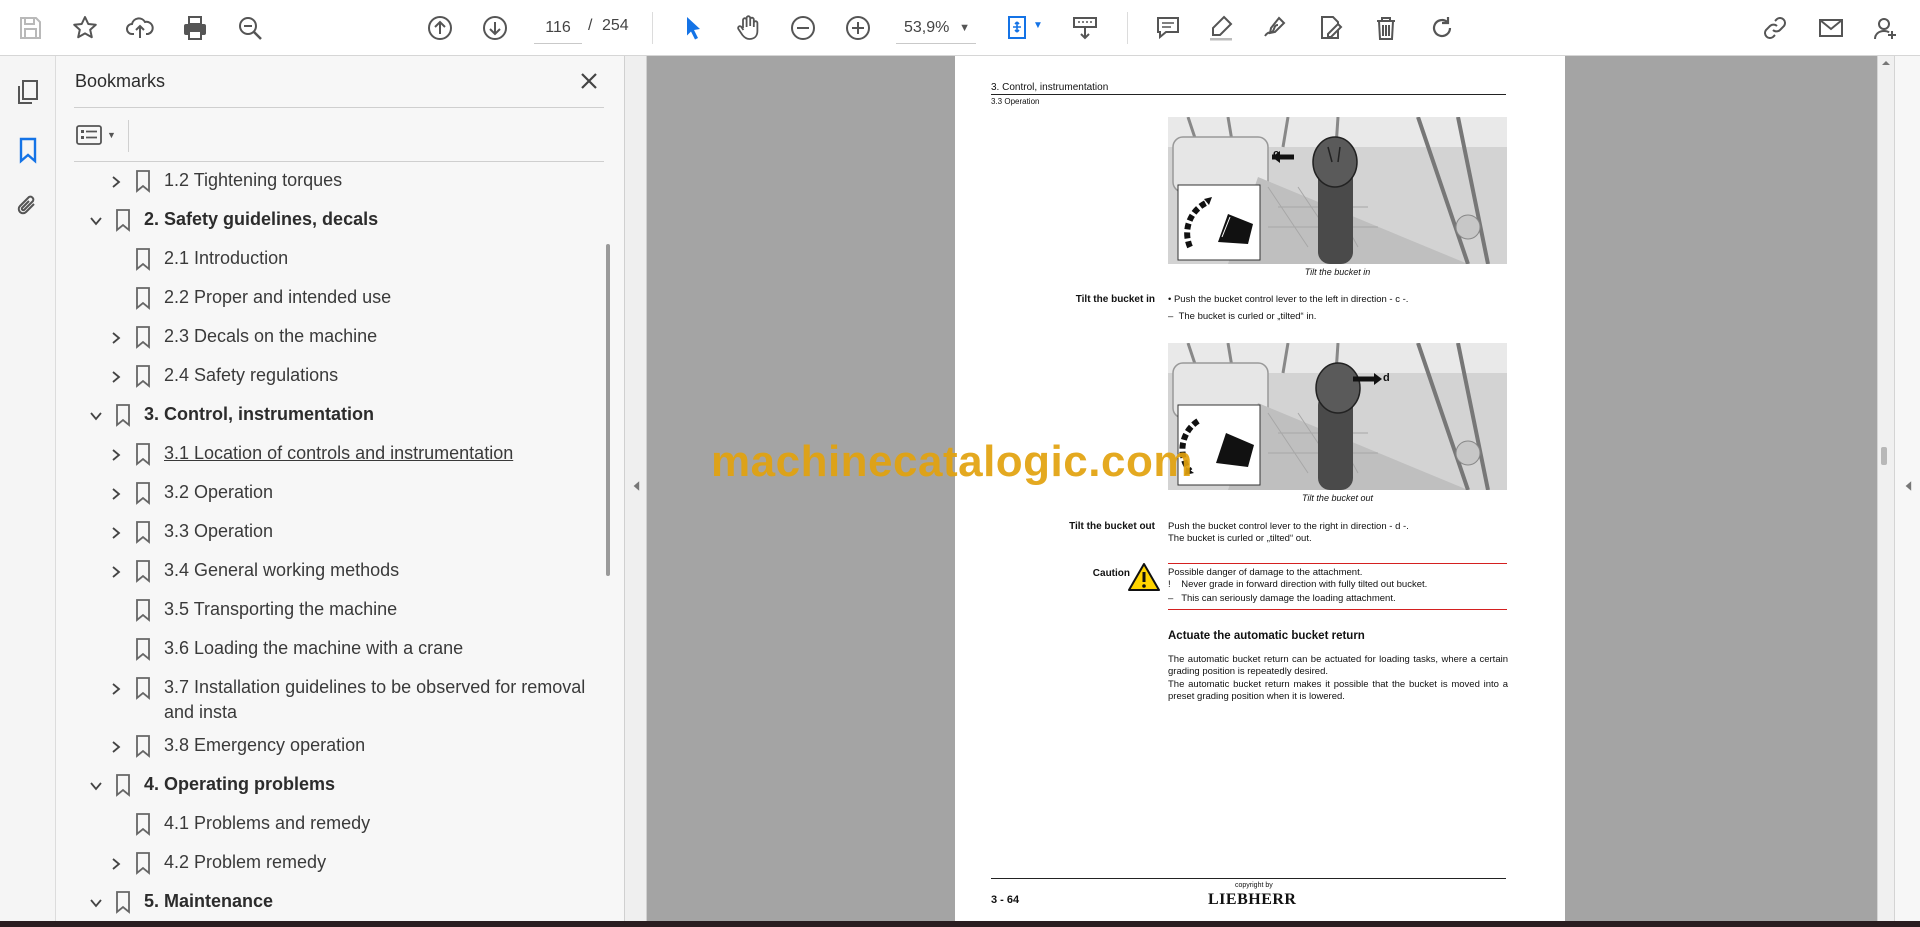  What do you see at coordinates (1885, 488) in the screenshot?
I see `document-scrollbar` at bounding box center [1885, 488].